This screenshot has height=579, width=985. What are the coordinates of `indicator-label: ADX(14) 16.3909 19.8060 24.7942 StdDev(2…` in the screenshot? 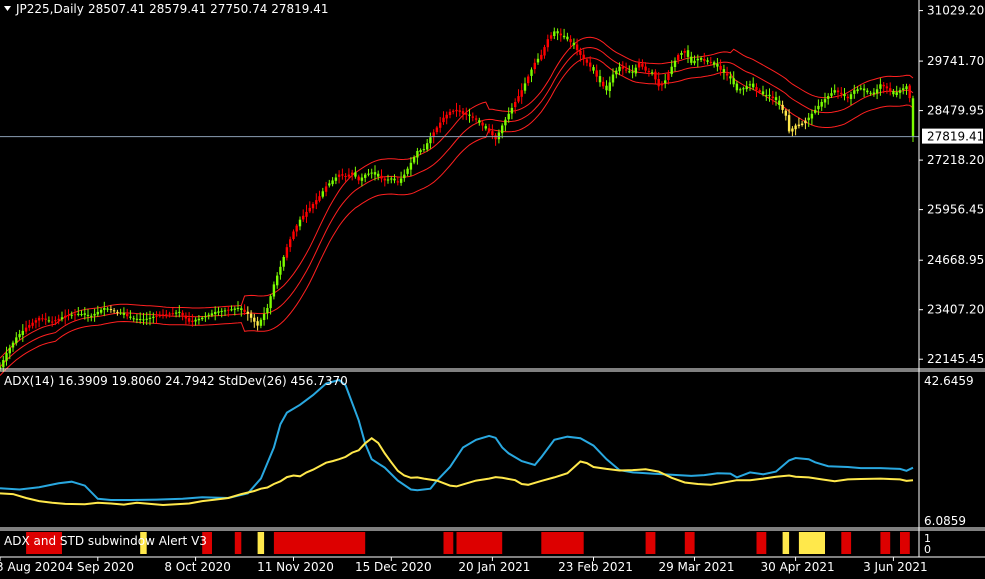 It's located at (176, 381).